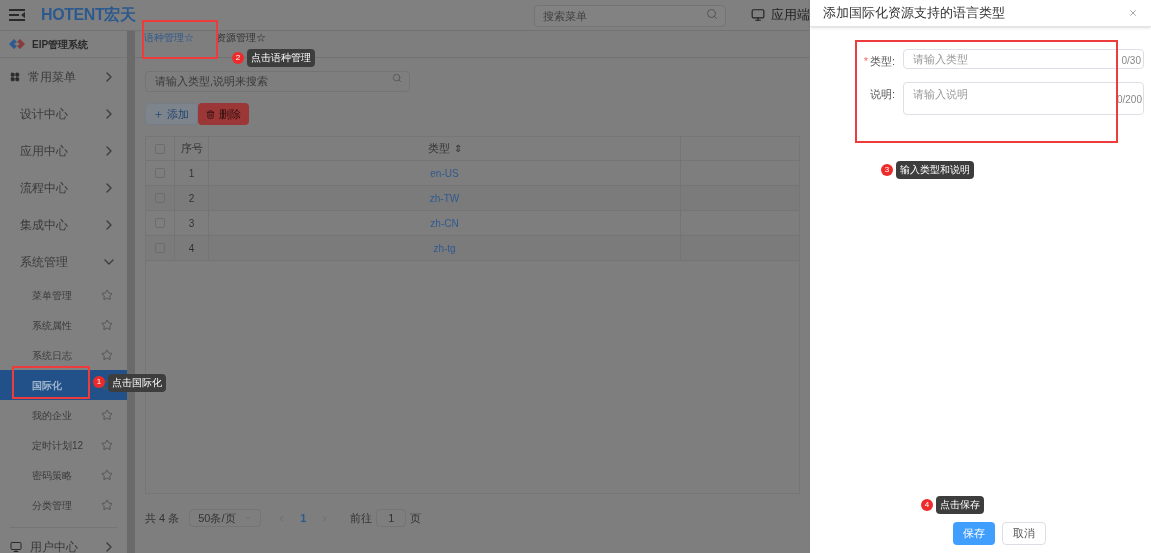  I want to click on plus-icon, so click(158, 114).